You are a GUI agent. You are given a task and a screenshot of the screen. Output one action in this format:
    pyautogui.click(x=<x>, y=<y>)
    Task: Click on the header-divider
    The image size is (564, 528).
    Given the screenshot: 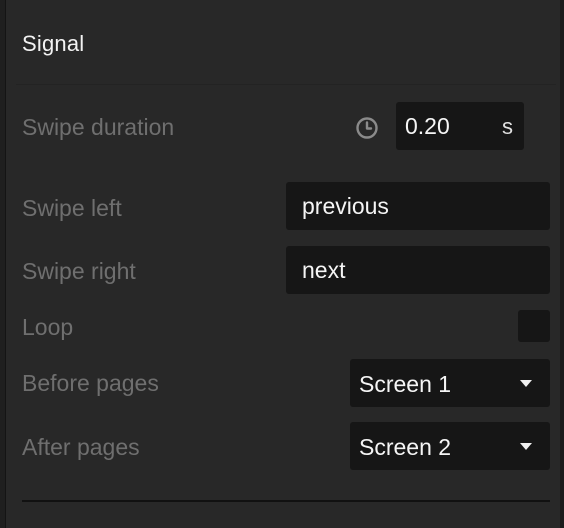 What is the action you would take?
    pyautogui.click(x=286, y=84)
    